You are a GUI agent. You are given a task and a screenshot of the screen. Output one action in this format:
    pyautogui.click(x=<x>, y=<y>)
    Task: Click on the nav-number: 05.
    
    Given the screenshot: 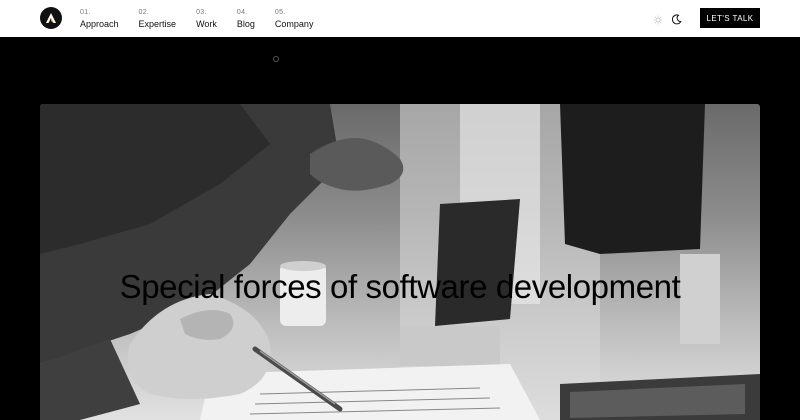 What is the action you would take?
    pyautogui.click(x=280, y=12)
    